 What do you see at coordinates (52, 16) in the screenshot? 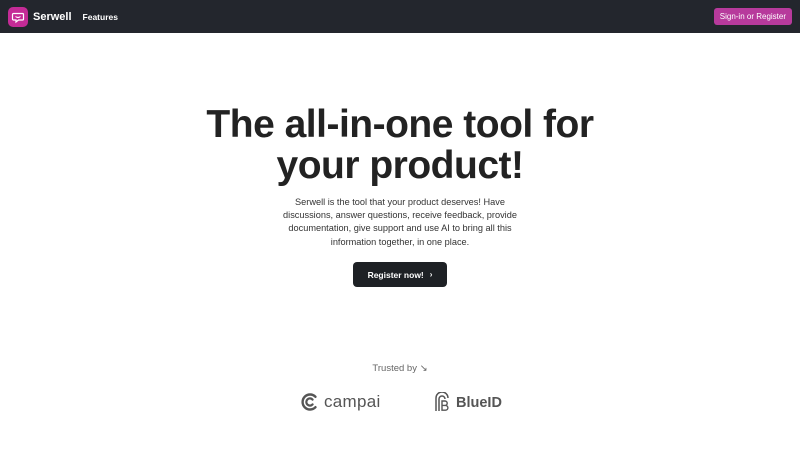
I see `brand-name: Serwell` at bounding box center [52, 16].